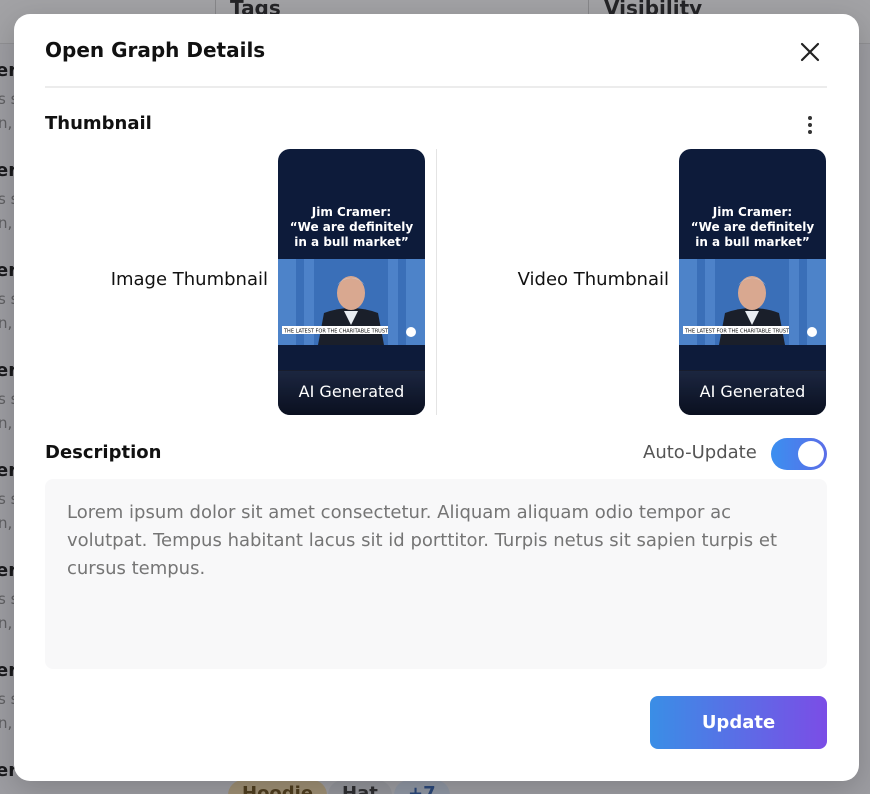  Describe the element at coordinates (810, 125) in the screenshot. I see `kebab-menu-icon` at that location.